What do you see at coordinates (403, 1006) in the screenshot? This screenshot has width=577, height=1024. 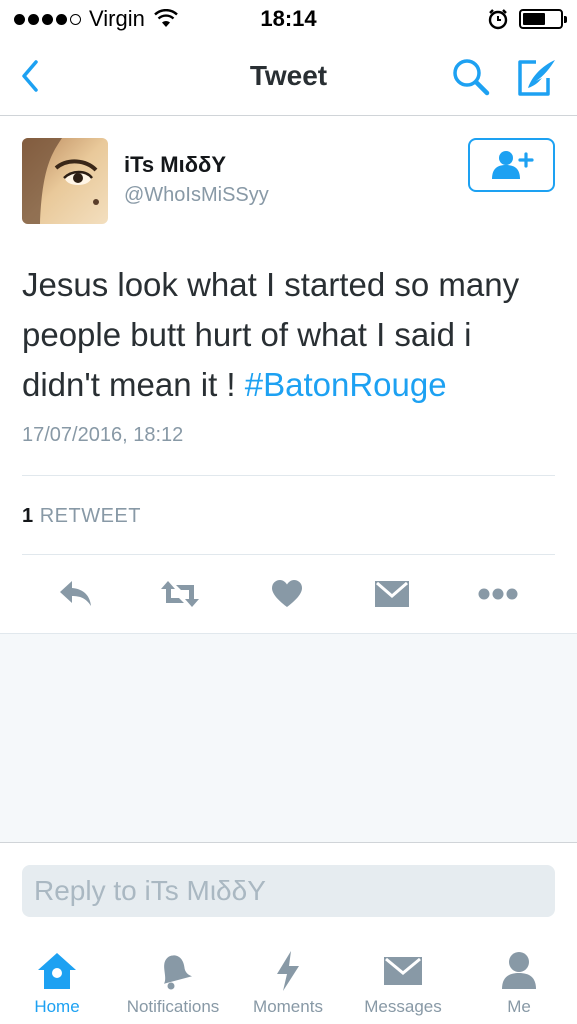 I see `tab-label: Messages` at bounding box center [403, 1006].